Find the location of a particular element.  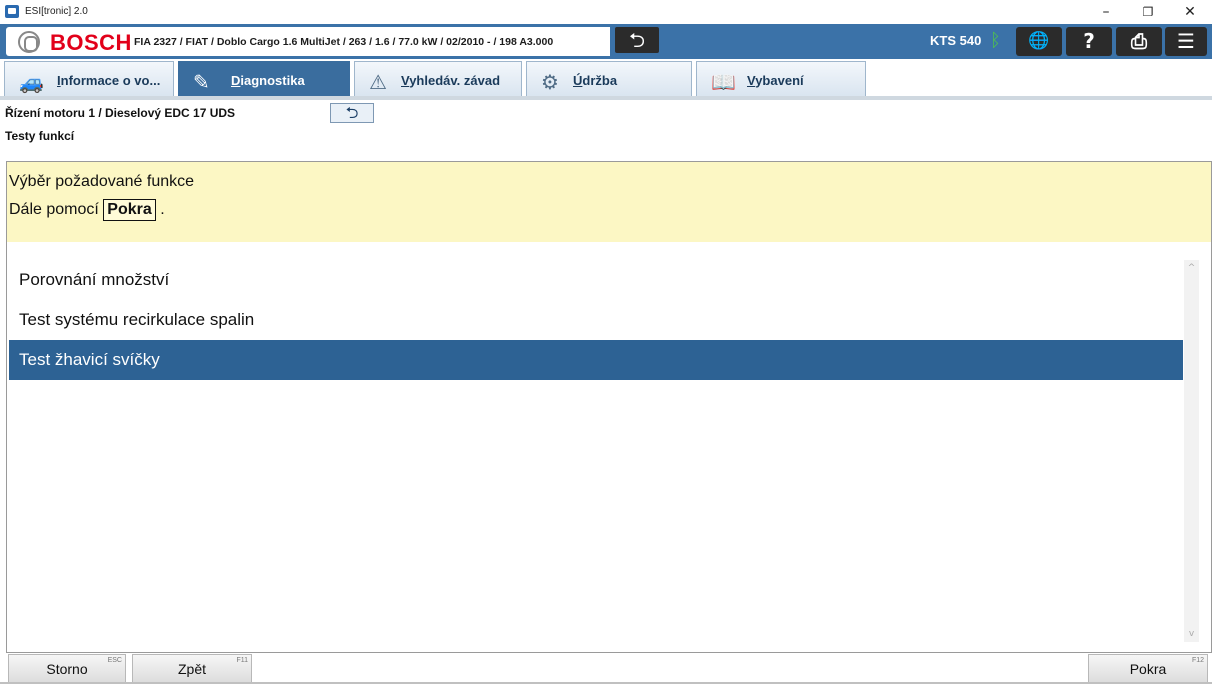

print-button: ⎙ is located at coordinates (1139, 41).